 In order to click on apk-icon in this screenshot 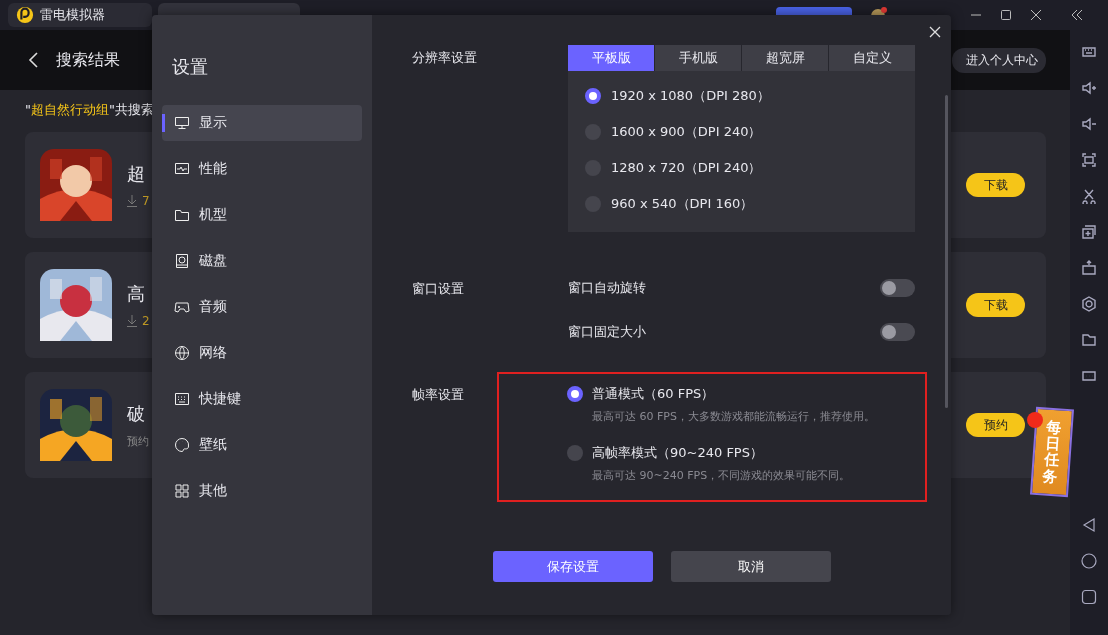, I will do `click(1089, 268)`.